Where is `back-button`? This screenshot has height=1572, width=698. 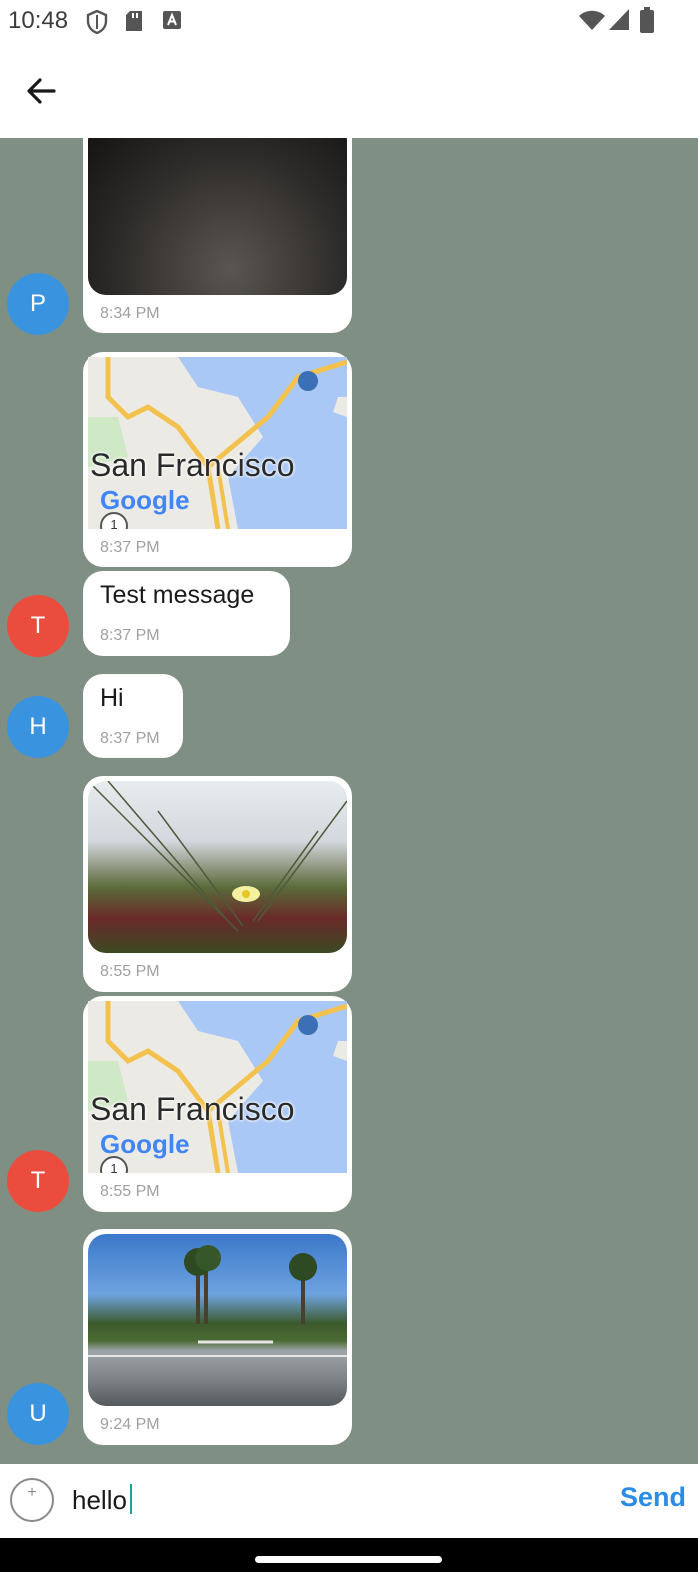 back-button is located at coordinates (41, 91).